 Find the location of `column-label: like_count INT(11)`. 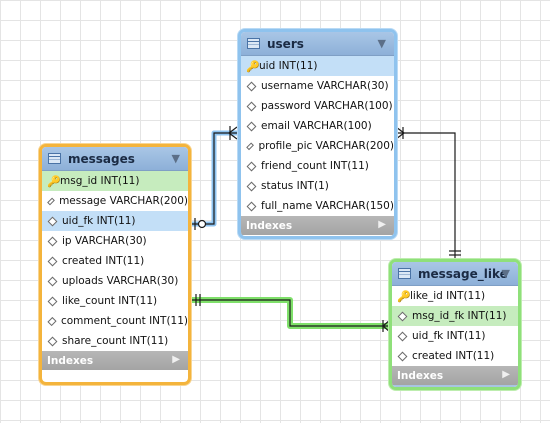

column-label: like_count INT(11) is located at coordinates (110, 301).